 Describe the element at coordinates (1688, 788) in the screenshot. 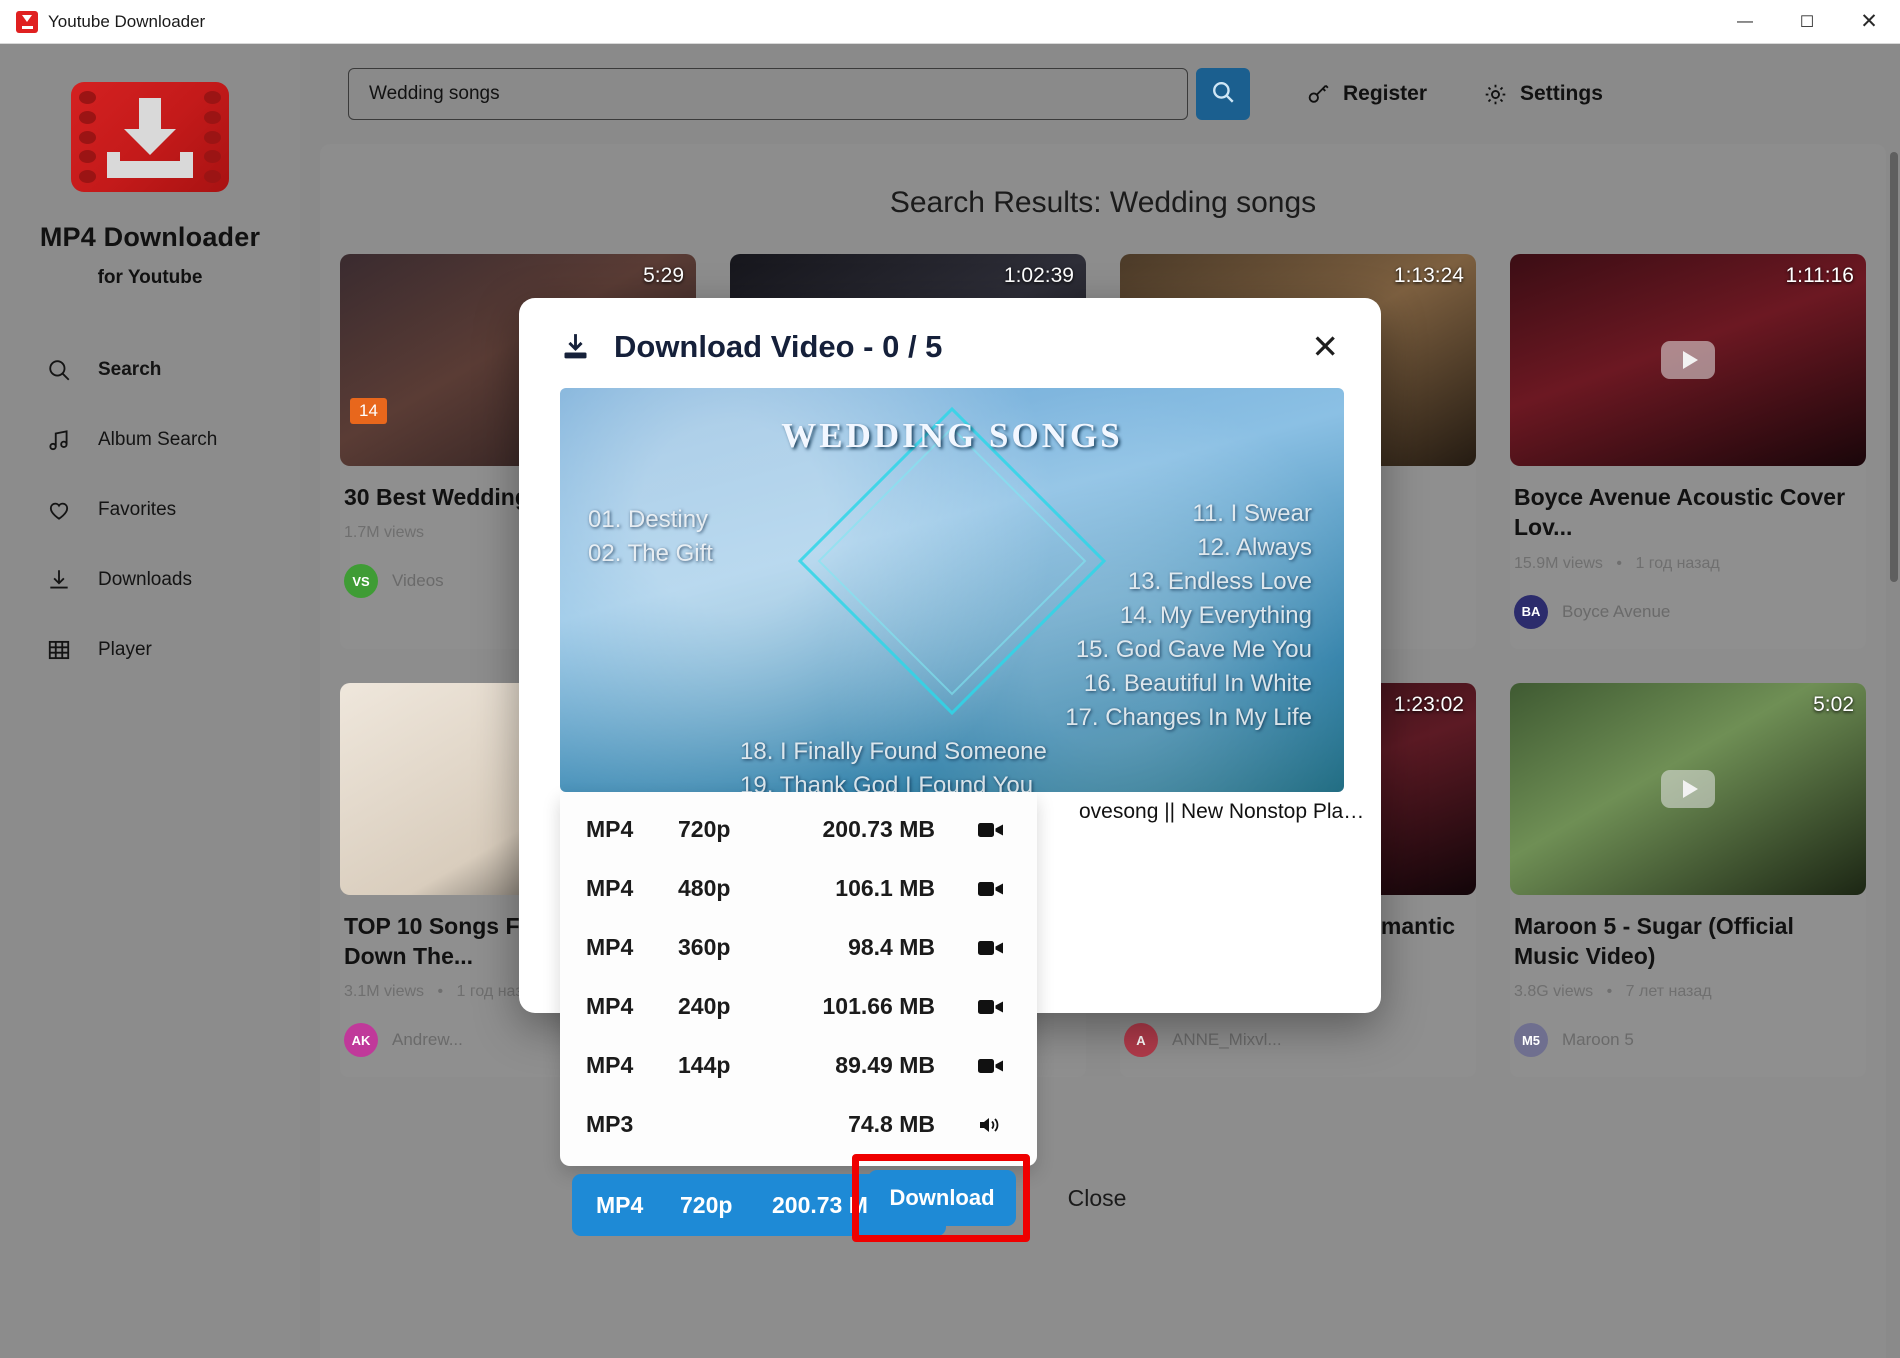

I see `thumbnail: 5:02` at that location.